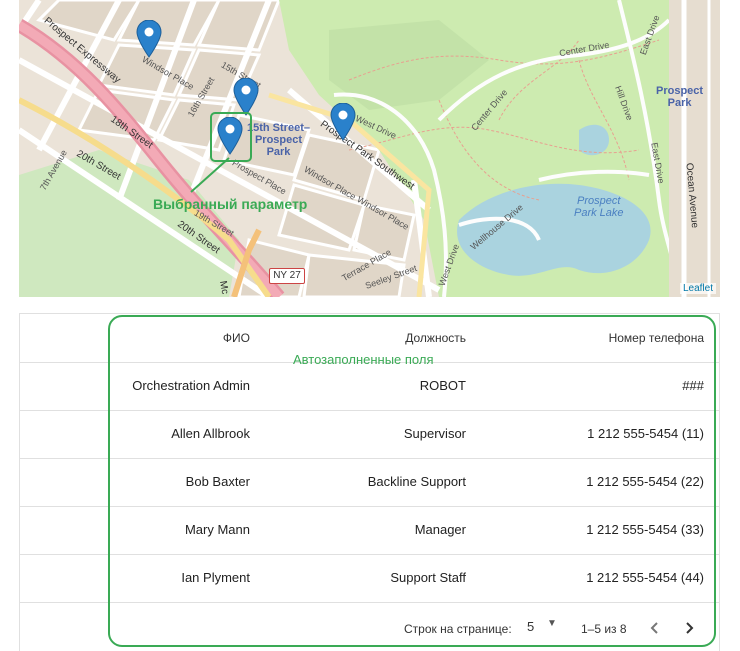  I want to click on selected-marker-highlight, so click(231, 137).